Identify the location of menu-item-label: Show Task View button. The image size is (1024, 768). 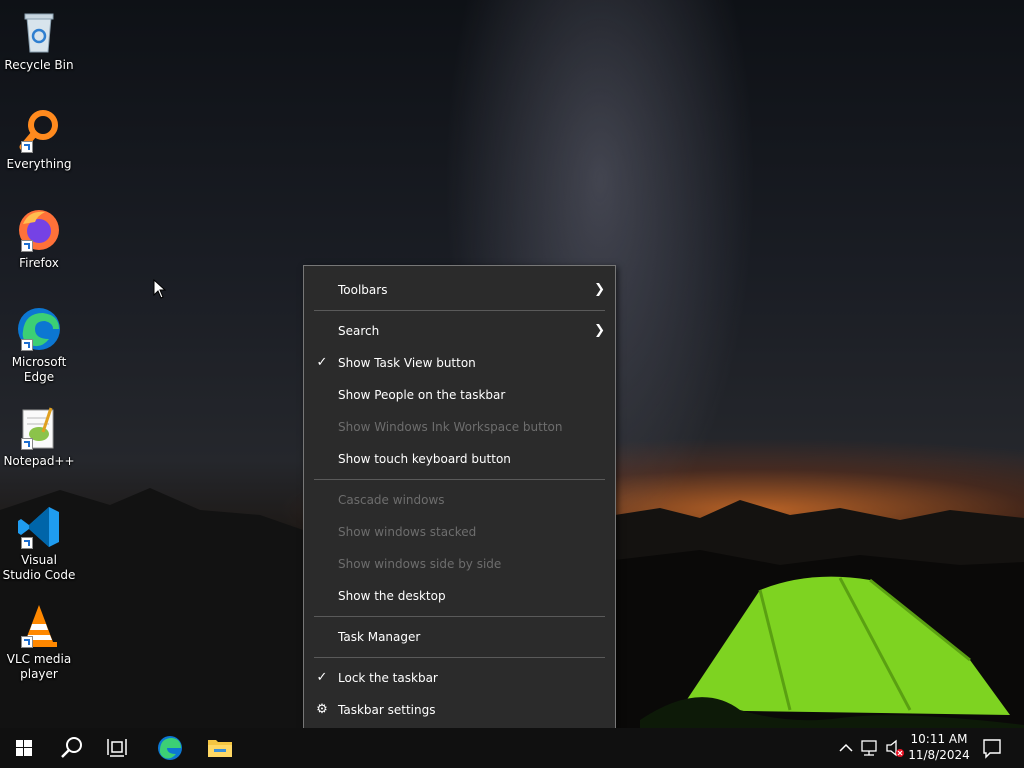
(407, 363).